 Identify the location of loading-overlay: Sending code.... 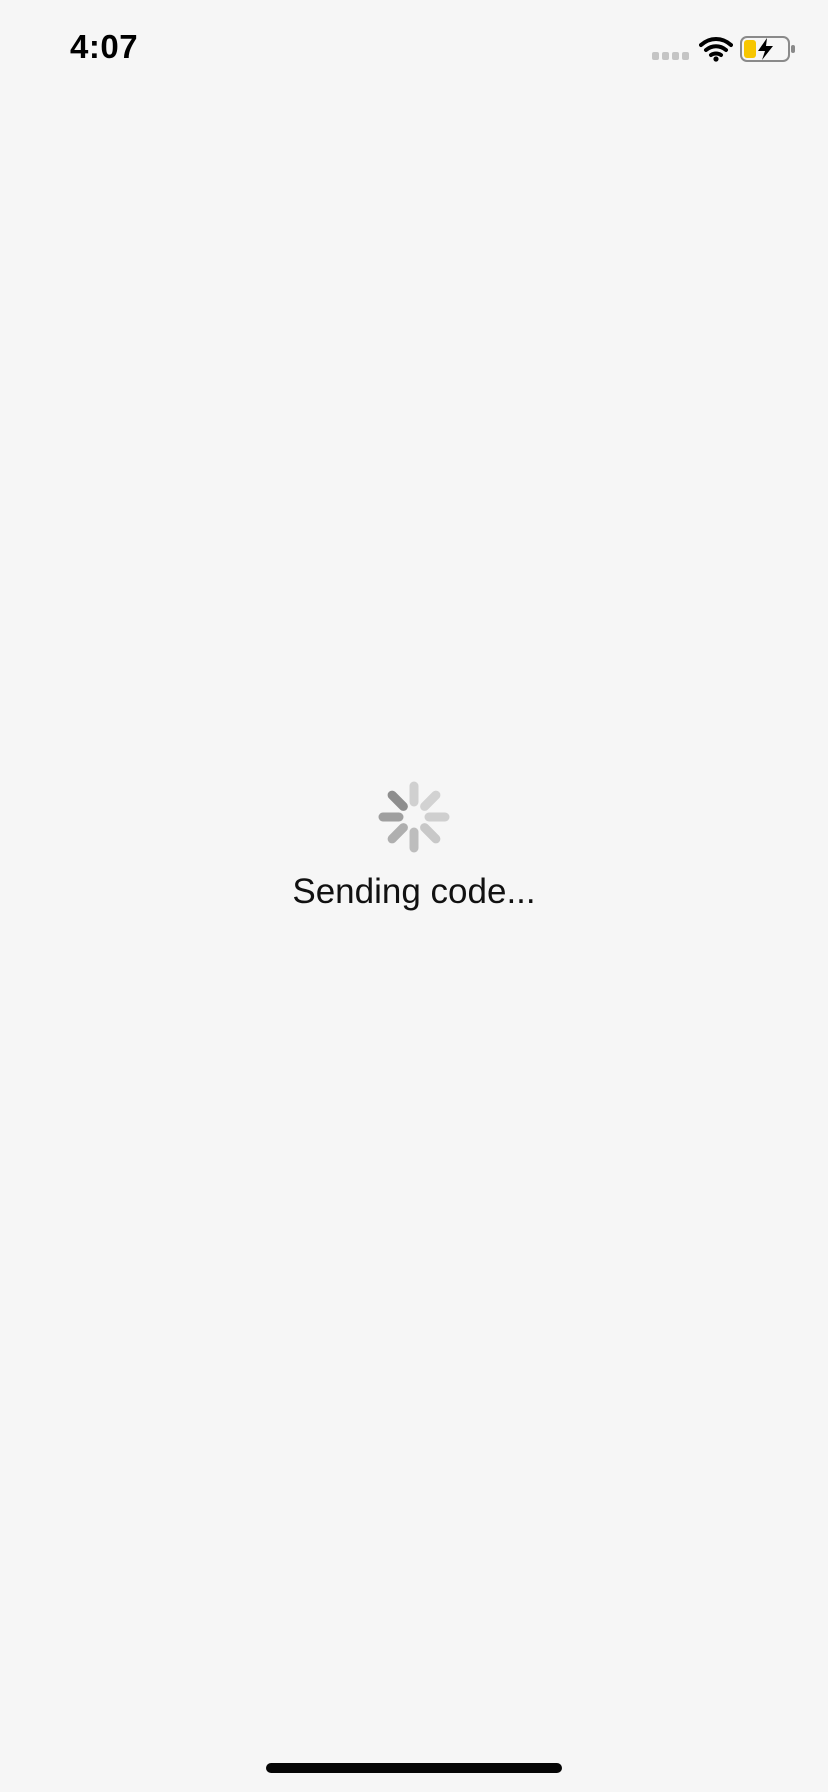
(414, 846).